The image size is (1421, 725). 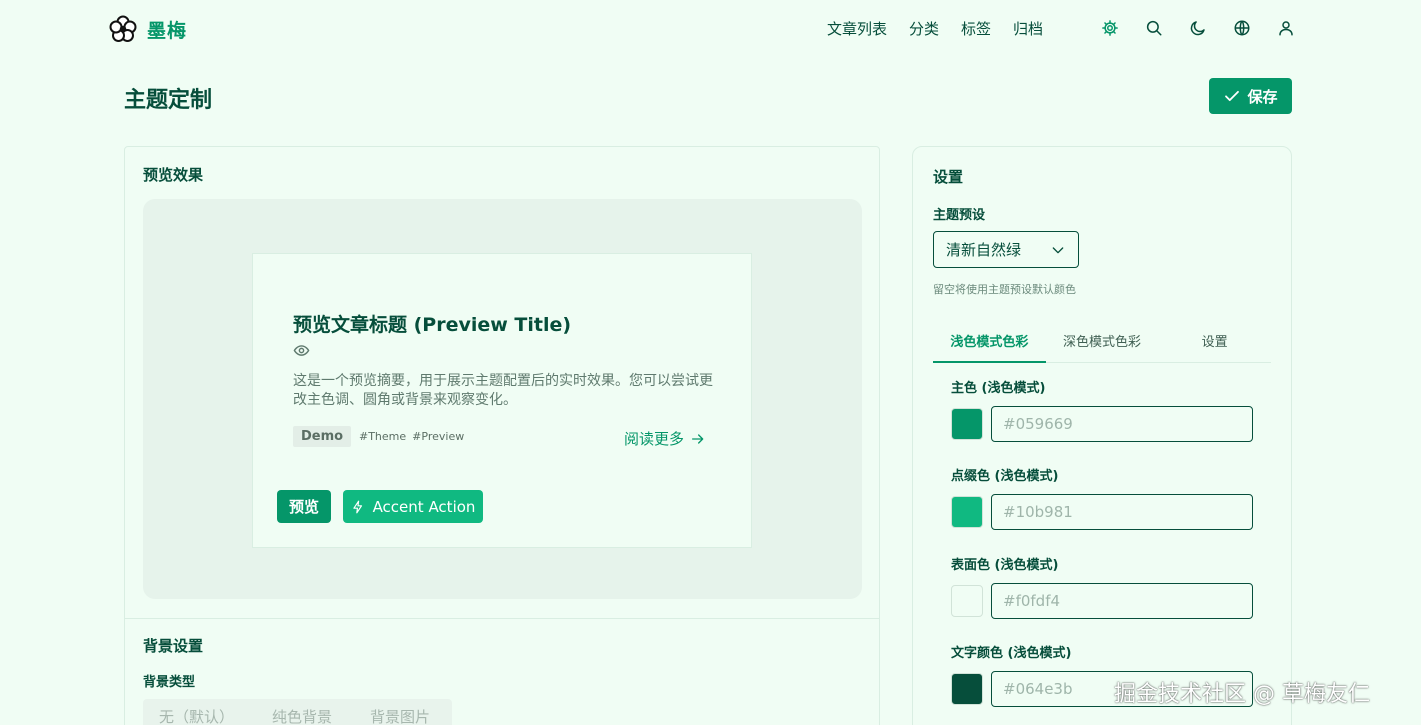 What do you see at coordinates (1028, 28) in the screenshot?
I see `nav-item-archive: 归档` at bounding box center [1028, 28].